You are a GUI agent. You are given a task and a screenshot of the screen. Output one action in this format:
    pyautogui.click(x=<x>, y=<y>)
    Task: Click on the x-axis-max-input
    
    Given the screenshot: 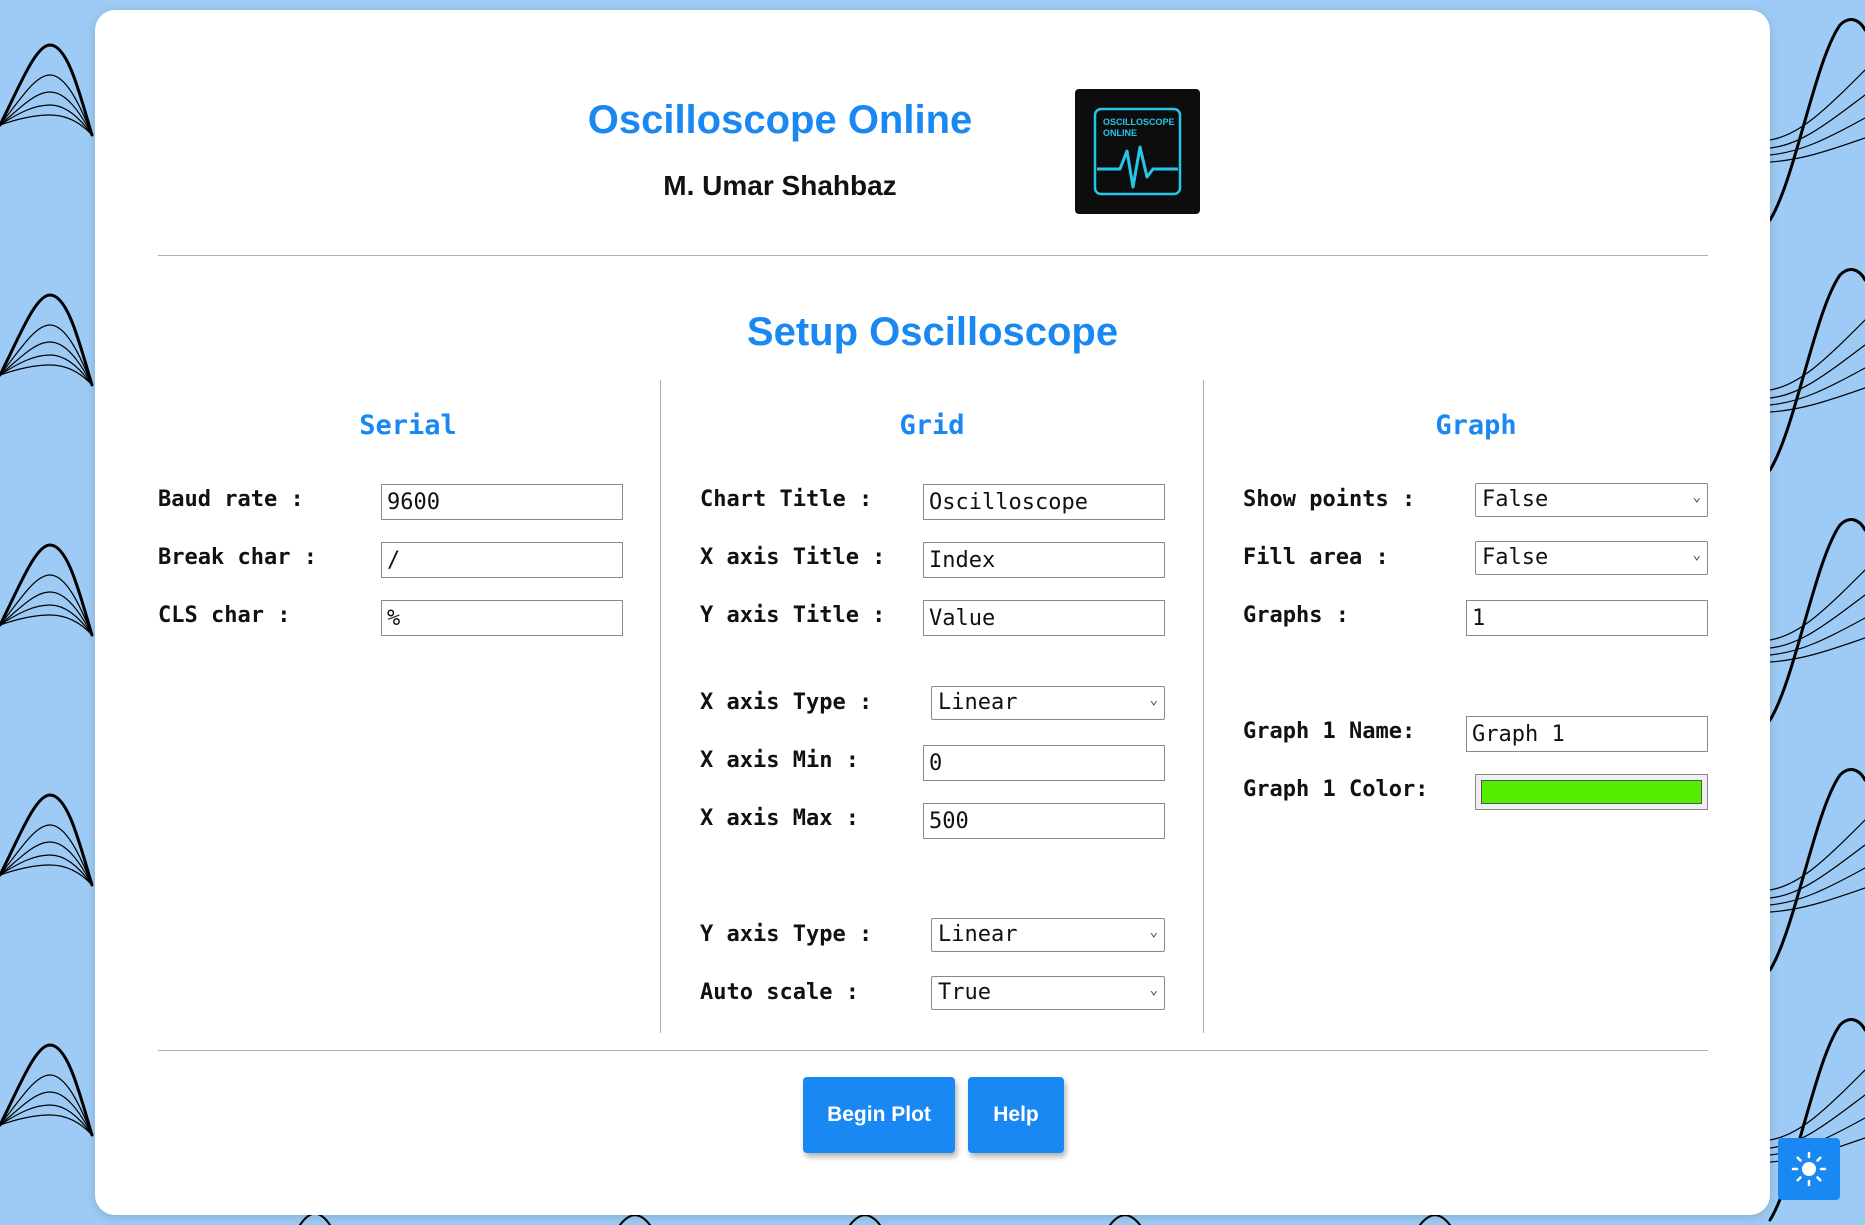 What is the action you would take?
    pyautogui.click(x=1044, y=821)
    